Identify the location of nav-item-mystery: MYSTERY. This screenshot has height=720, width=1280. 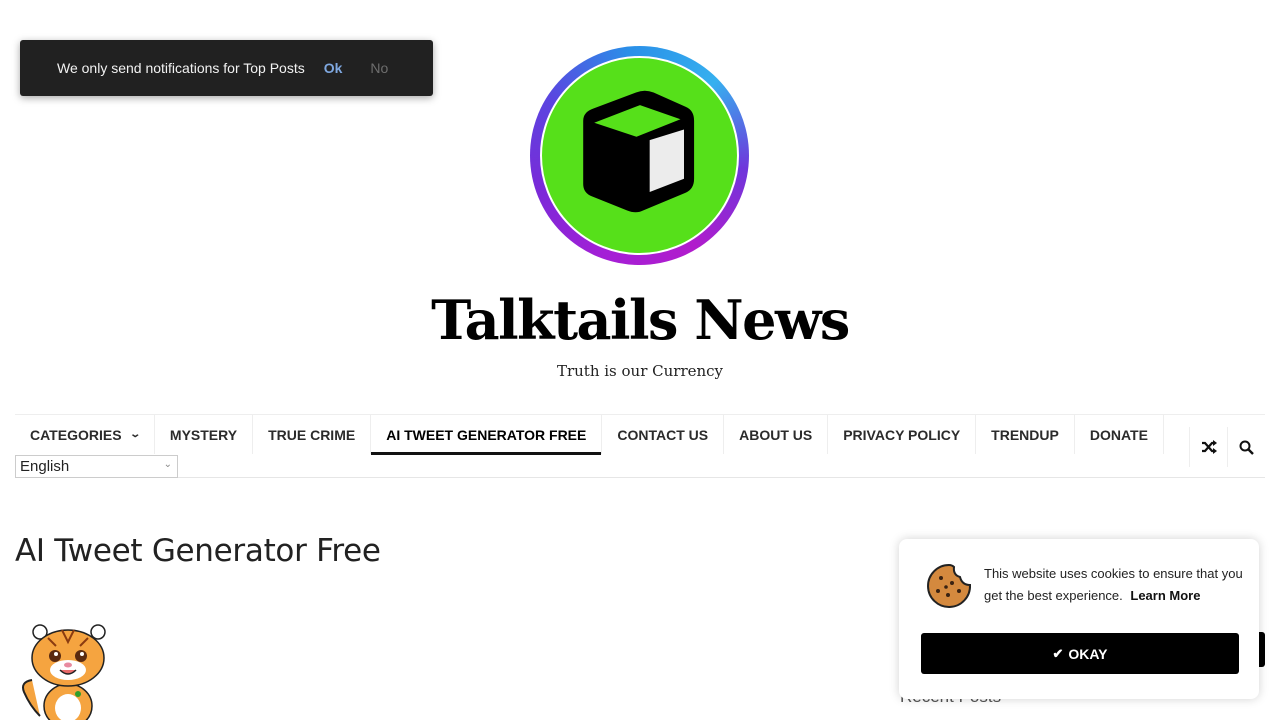
(204, 434).